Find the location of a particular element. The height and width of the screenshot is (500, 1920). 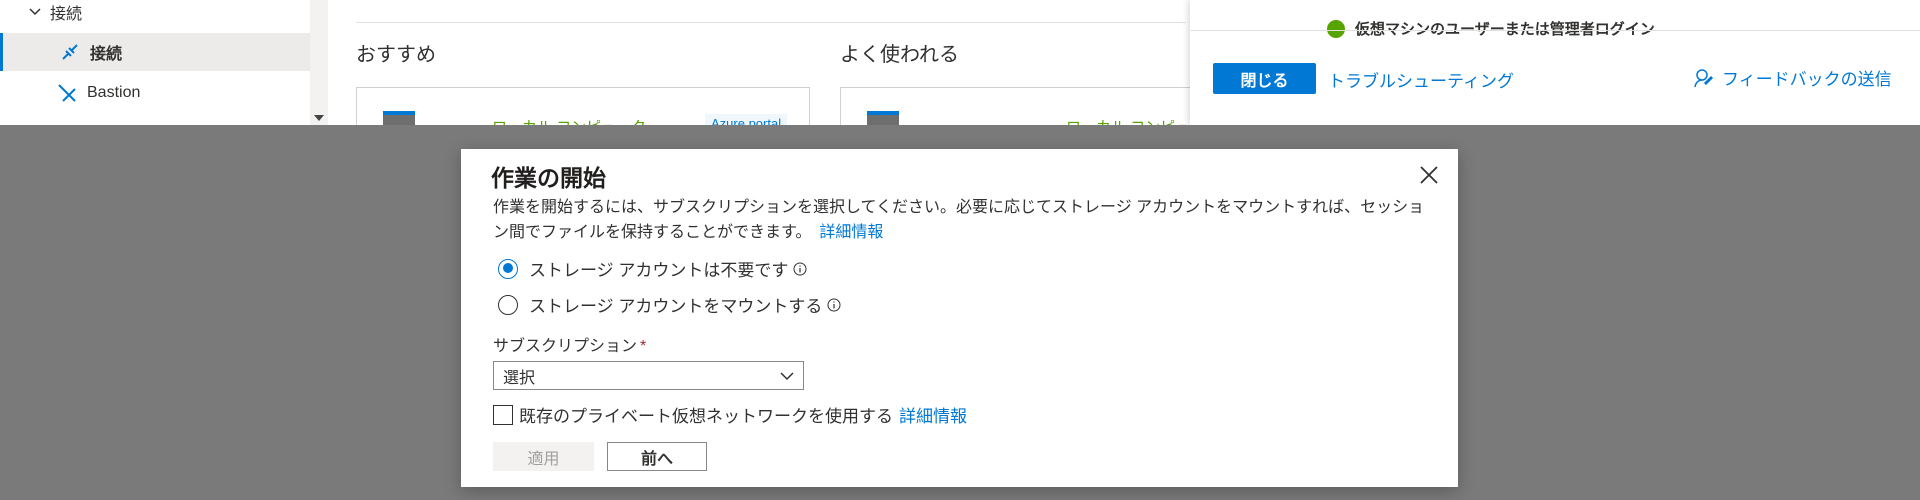

recommended-title: おすすめ is located at coordinates (396, 55).